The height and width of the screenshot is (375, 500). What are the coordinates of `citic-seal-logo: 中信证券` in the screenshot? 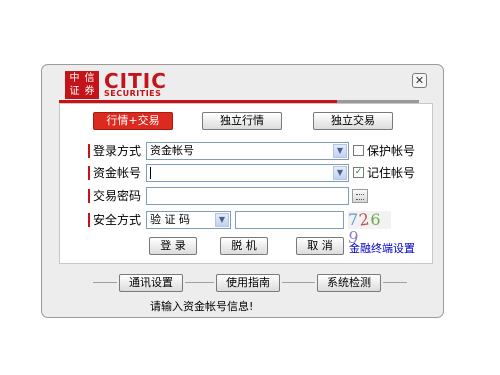 It's located at (82, 85).